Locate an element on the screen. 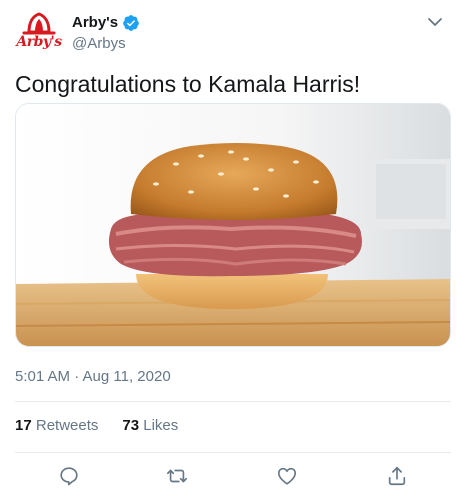  retweet-button is located at coordinates (177, 476).